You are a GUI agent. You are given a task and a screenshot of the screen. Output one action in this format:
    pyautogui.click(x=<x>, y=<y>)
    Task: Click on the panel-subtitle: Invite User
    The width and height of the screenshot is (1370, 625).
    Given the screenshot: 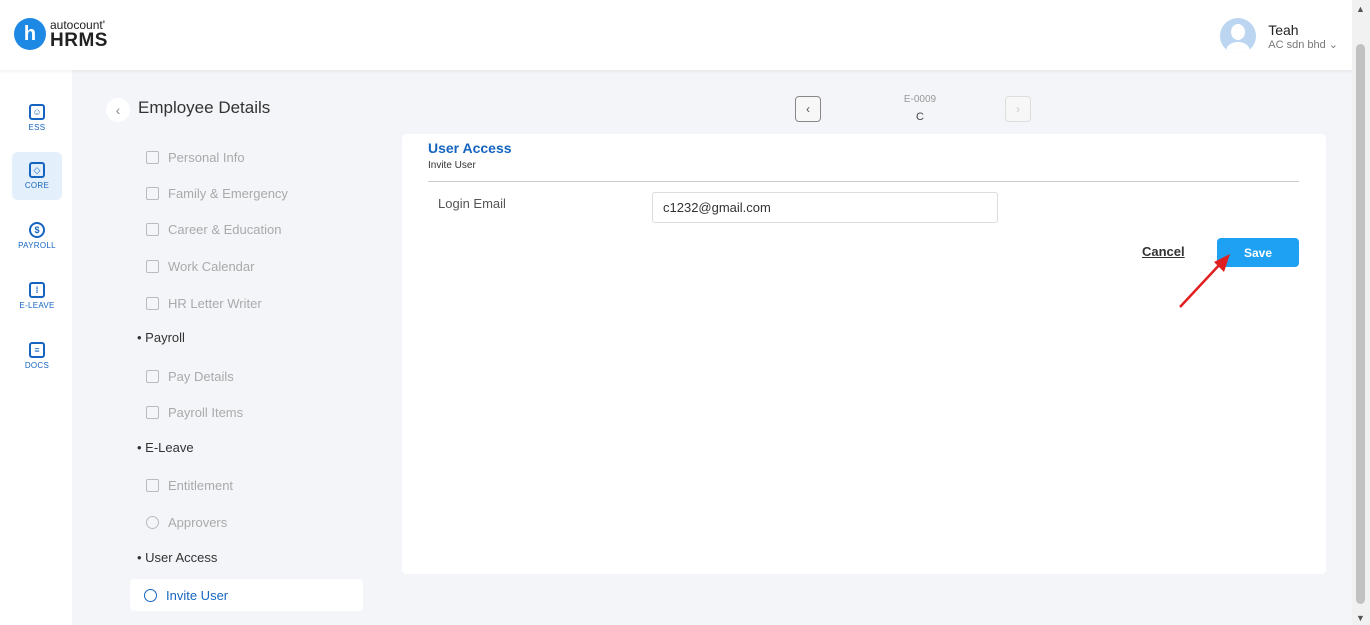 What is the action you would take?
    pyautogui.click(x=452, y=165)
    